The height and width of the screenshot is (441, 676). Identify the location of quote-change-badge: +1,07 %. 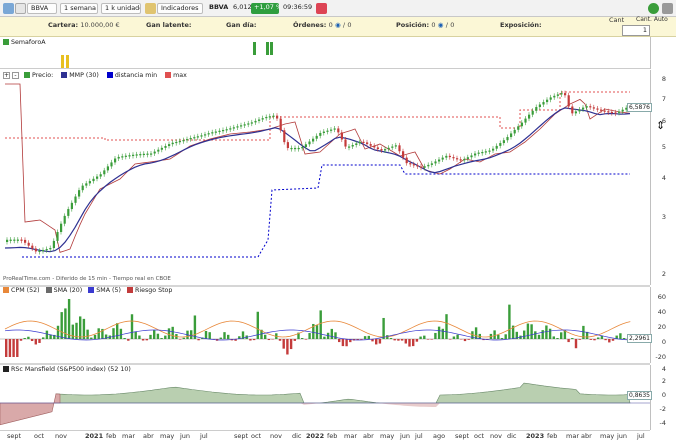
(265, 8).